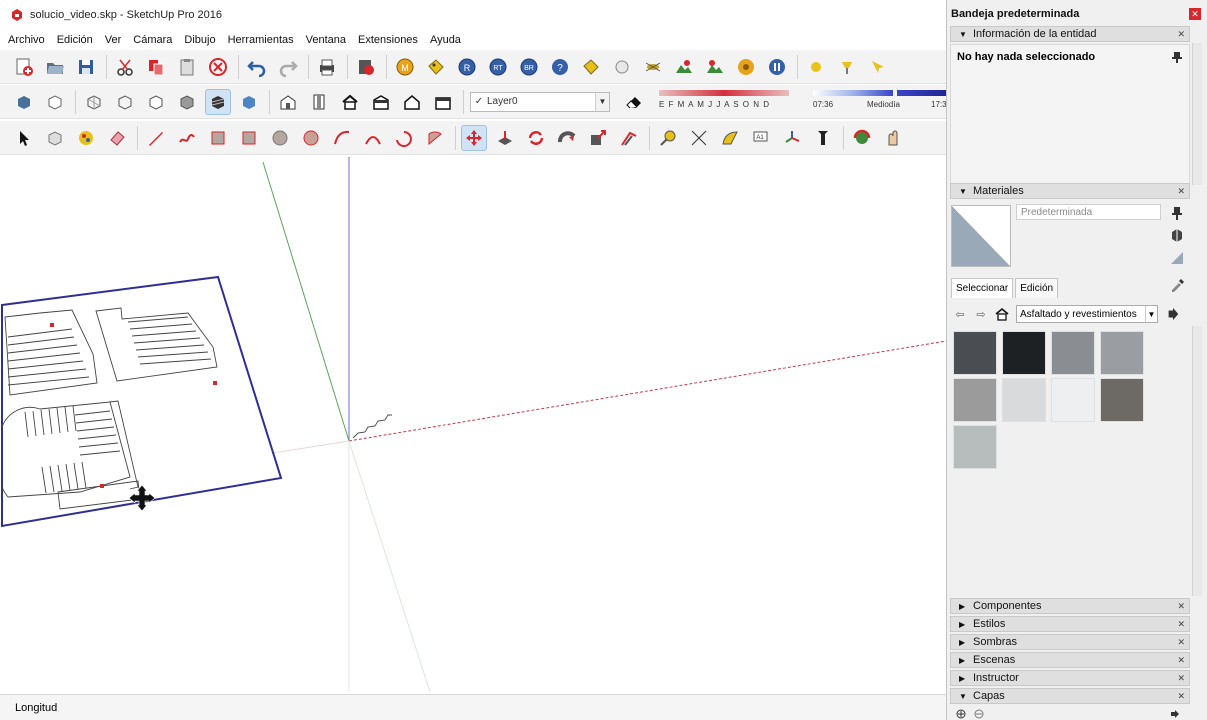  What do you see at coordinates (777, 67) in the screenshot?
I see `pause-icon` at bounding box center [777, 67].